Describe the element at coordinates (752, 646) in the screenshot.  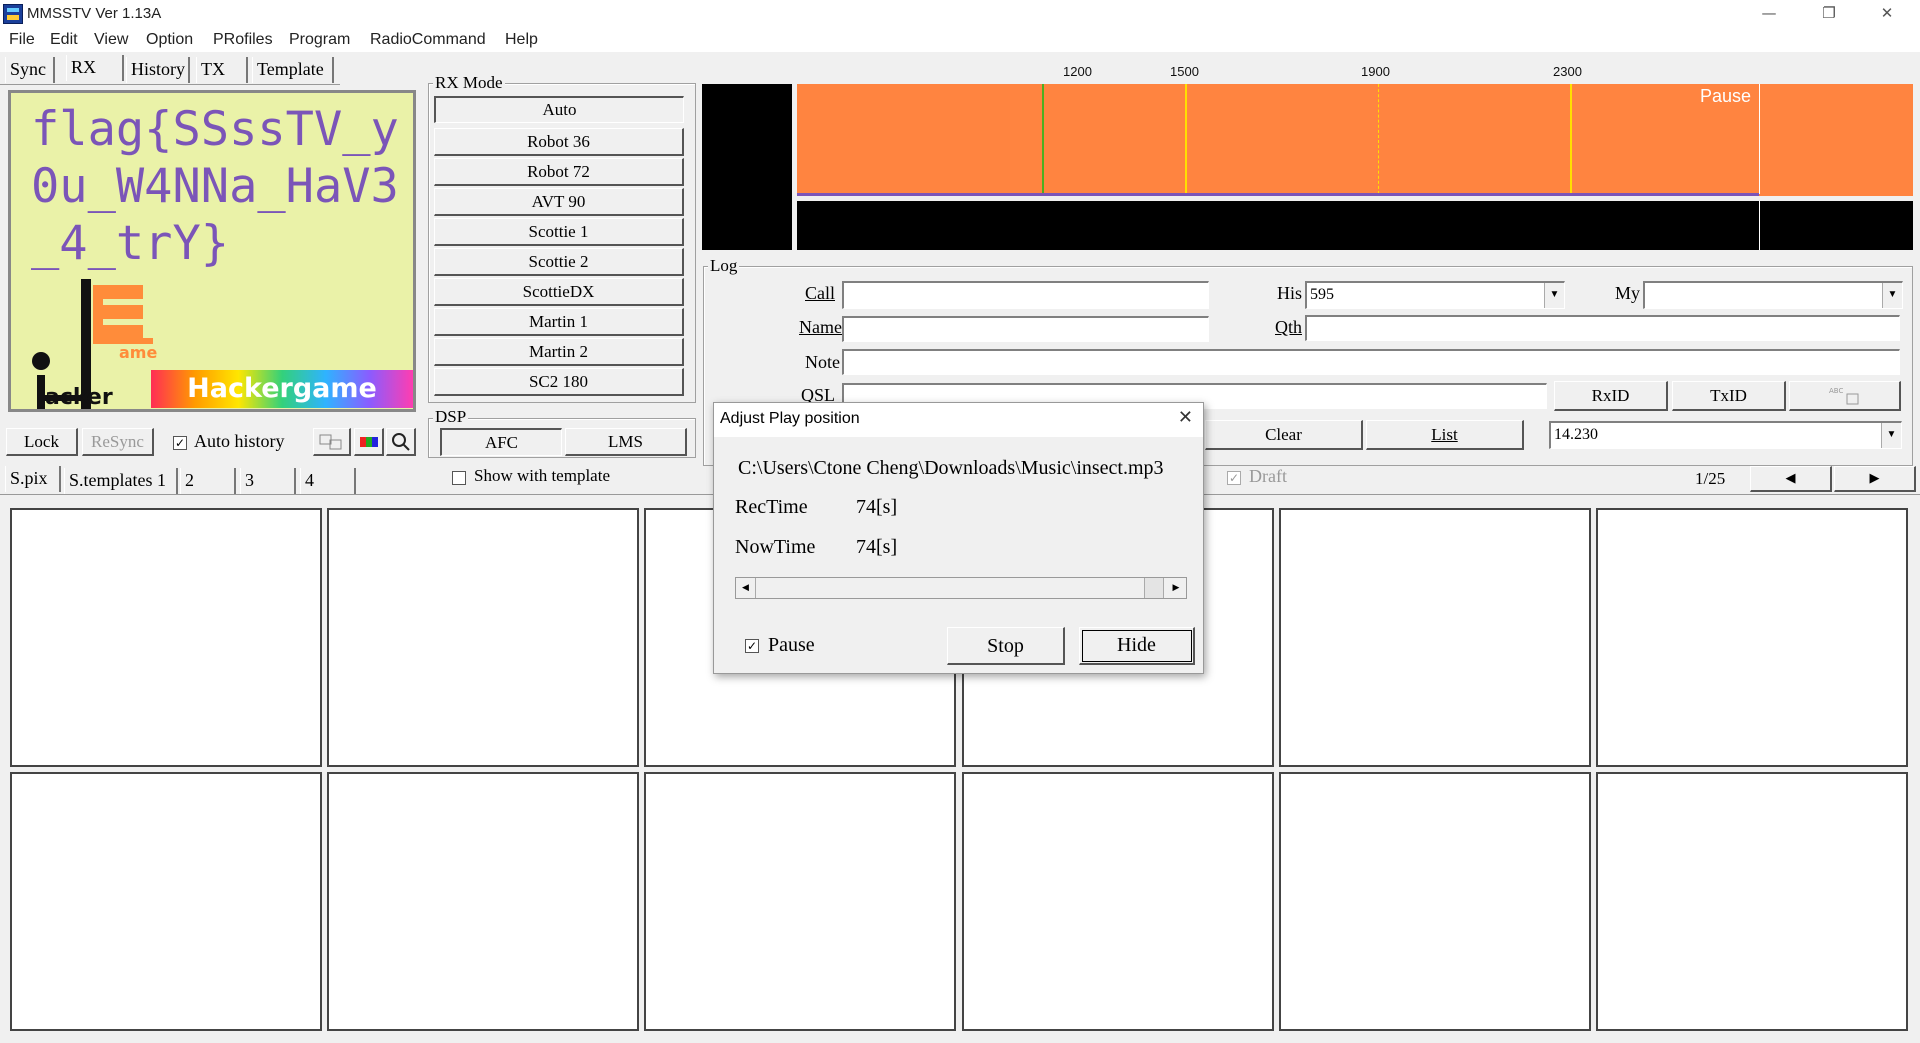
I see `pause-checkbox: ✓` at that location.